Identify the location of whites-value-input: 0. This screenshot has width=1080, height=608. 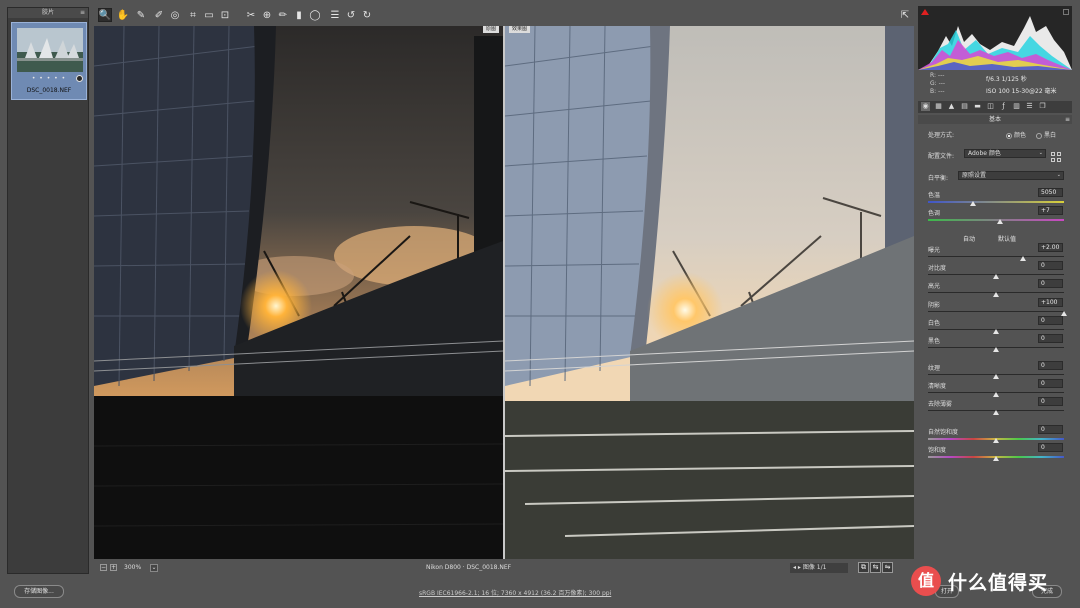
(1050, 320).